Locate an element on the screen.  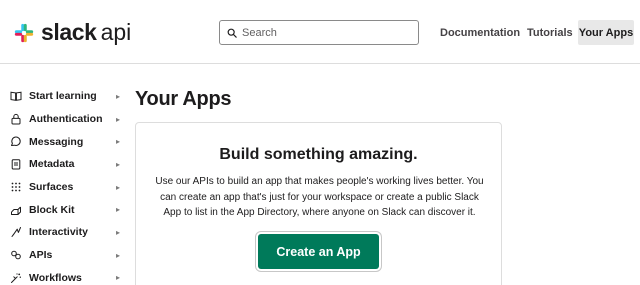
sidebar-item-messaging: Messaging ▸ is located at coordinates (65, 141).